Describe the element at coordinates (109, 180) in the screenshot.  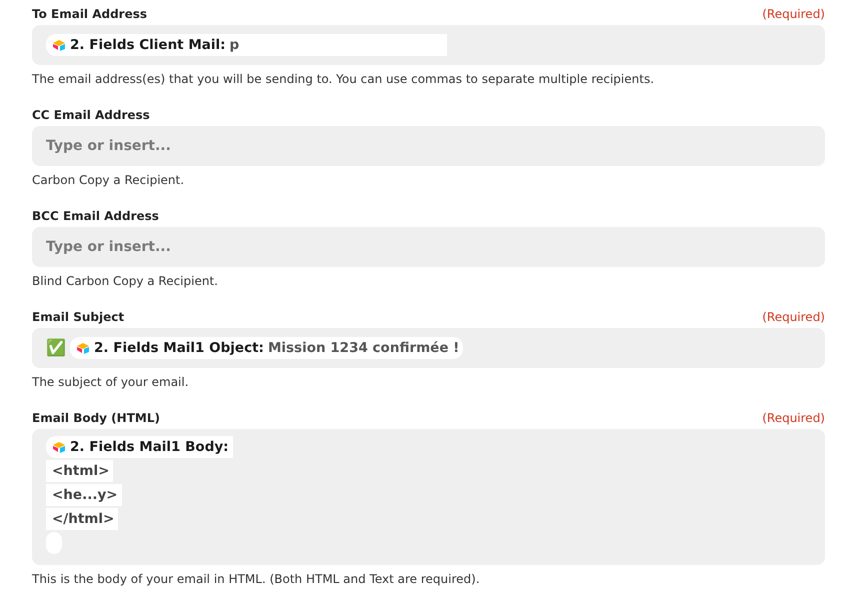
I see `help-text: Carbon Copy a Recipient.` at that location.